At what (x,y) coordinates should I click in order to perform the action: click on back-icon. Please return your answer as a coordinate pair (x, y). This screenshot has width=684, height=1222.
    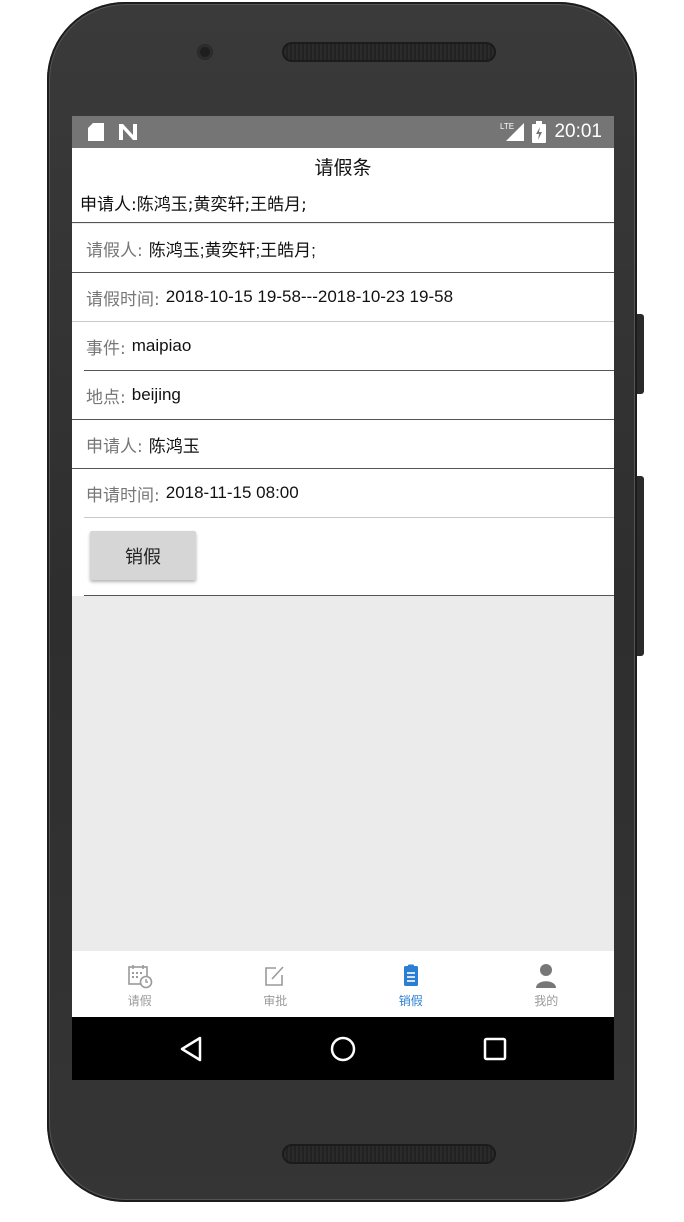
    Looking at the image, I should click on (191, 1049).